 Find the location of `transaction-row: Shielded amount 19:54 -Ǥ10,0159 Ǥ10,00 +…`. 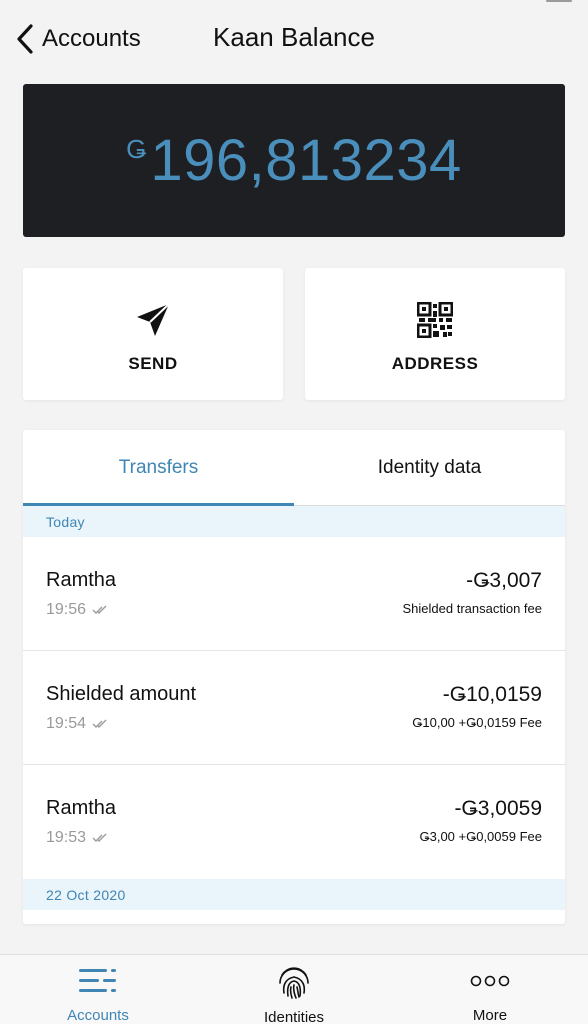

transaction-row: Shielded amount 19:54 -Ǥ10,0159 Ǥ10,00 +… is located at coordinates (294, 708).